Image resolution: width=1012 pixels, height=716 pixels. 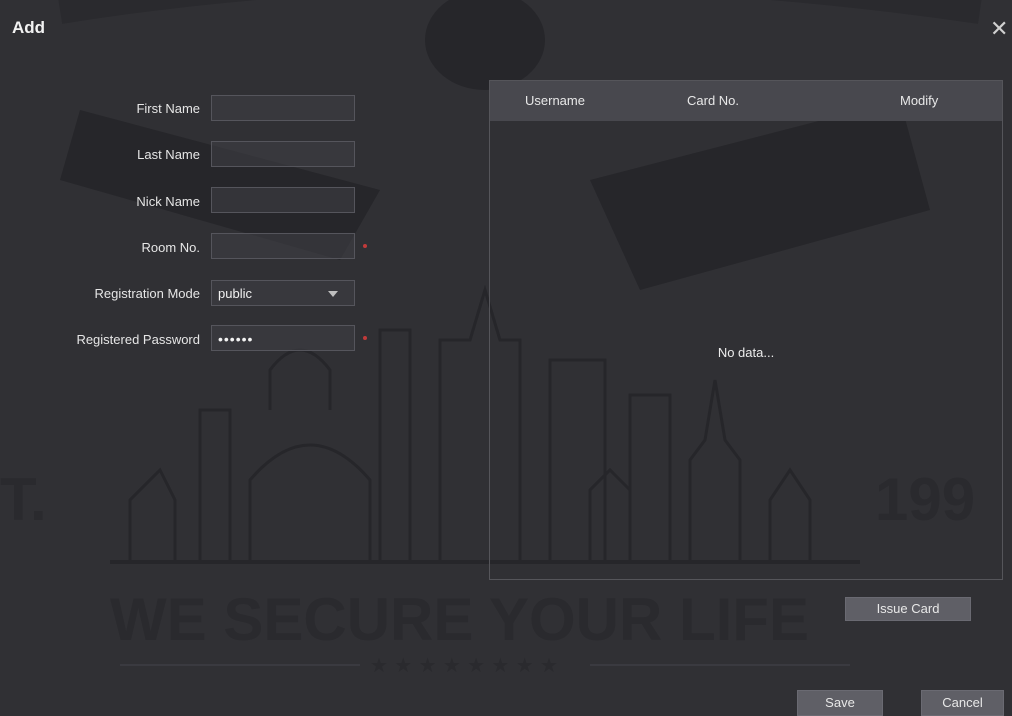 I want to click on room-no-input, so click(x=283, y=246).